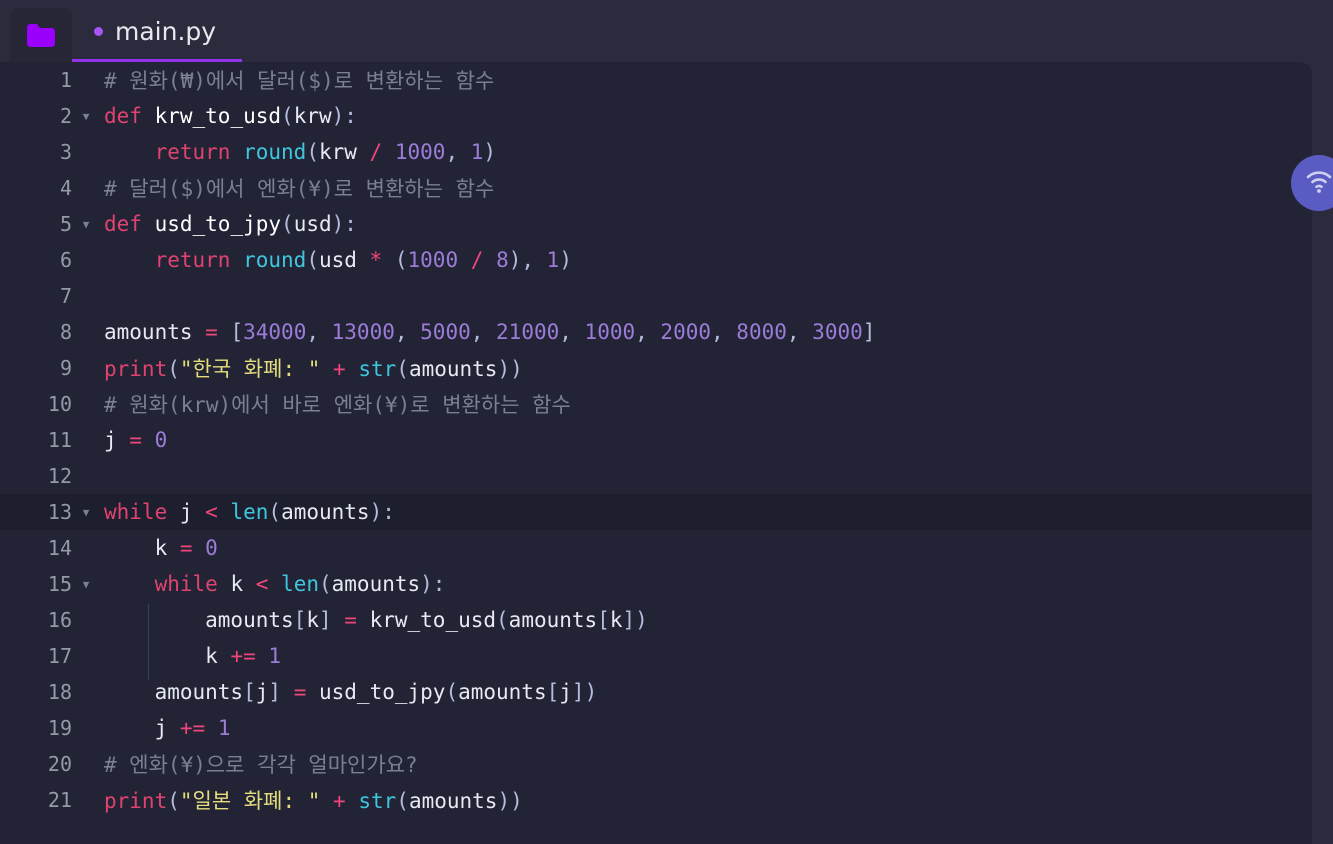  What do you see at coordinates (666, 31) in the screenshot?
I see `titlebar: main.py` at bounding box center [666, 31].